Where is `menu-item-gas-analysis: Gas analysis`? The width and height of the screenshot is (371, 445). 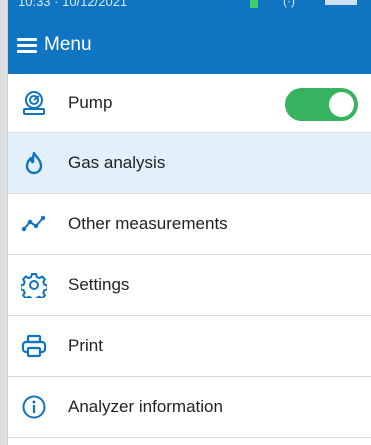 menu-item-gas-analysis: Gas analysis is located at coordinates (189, 163).